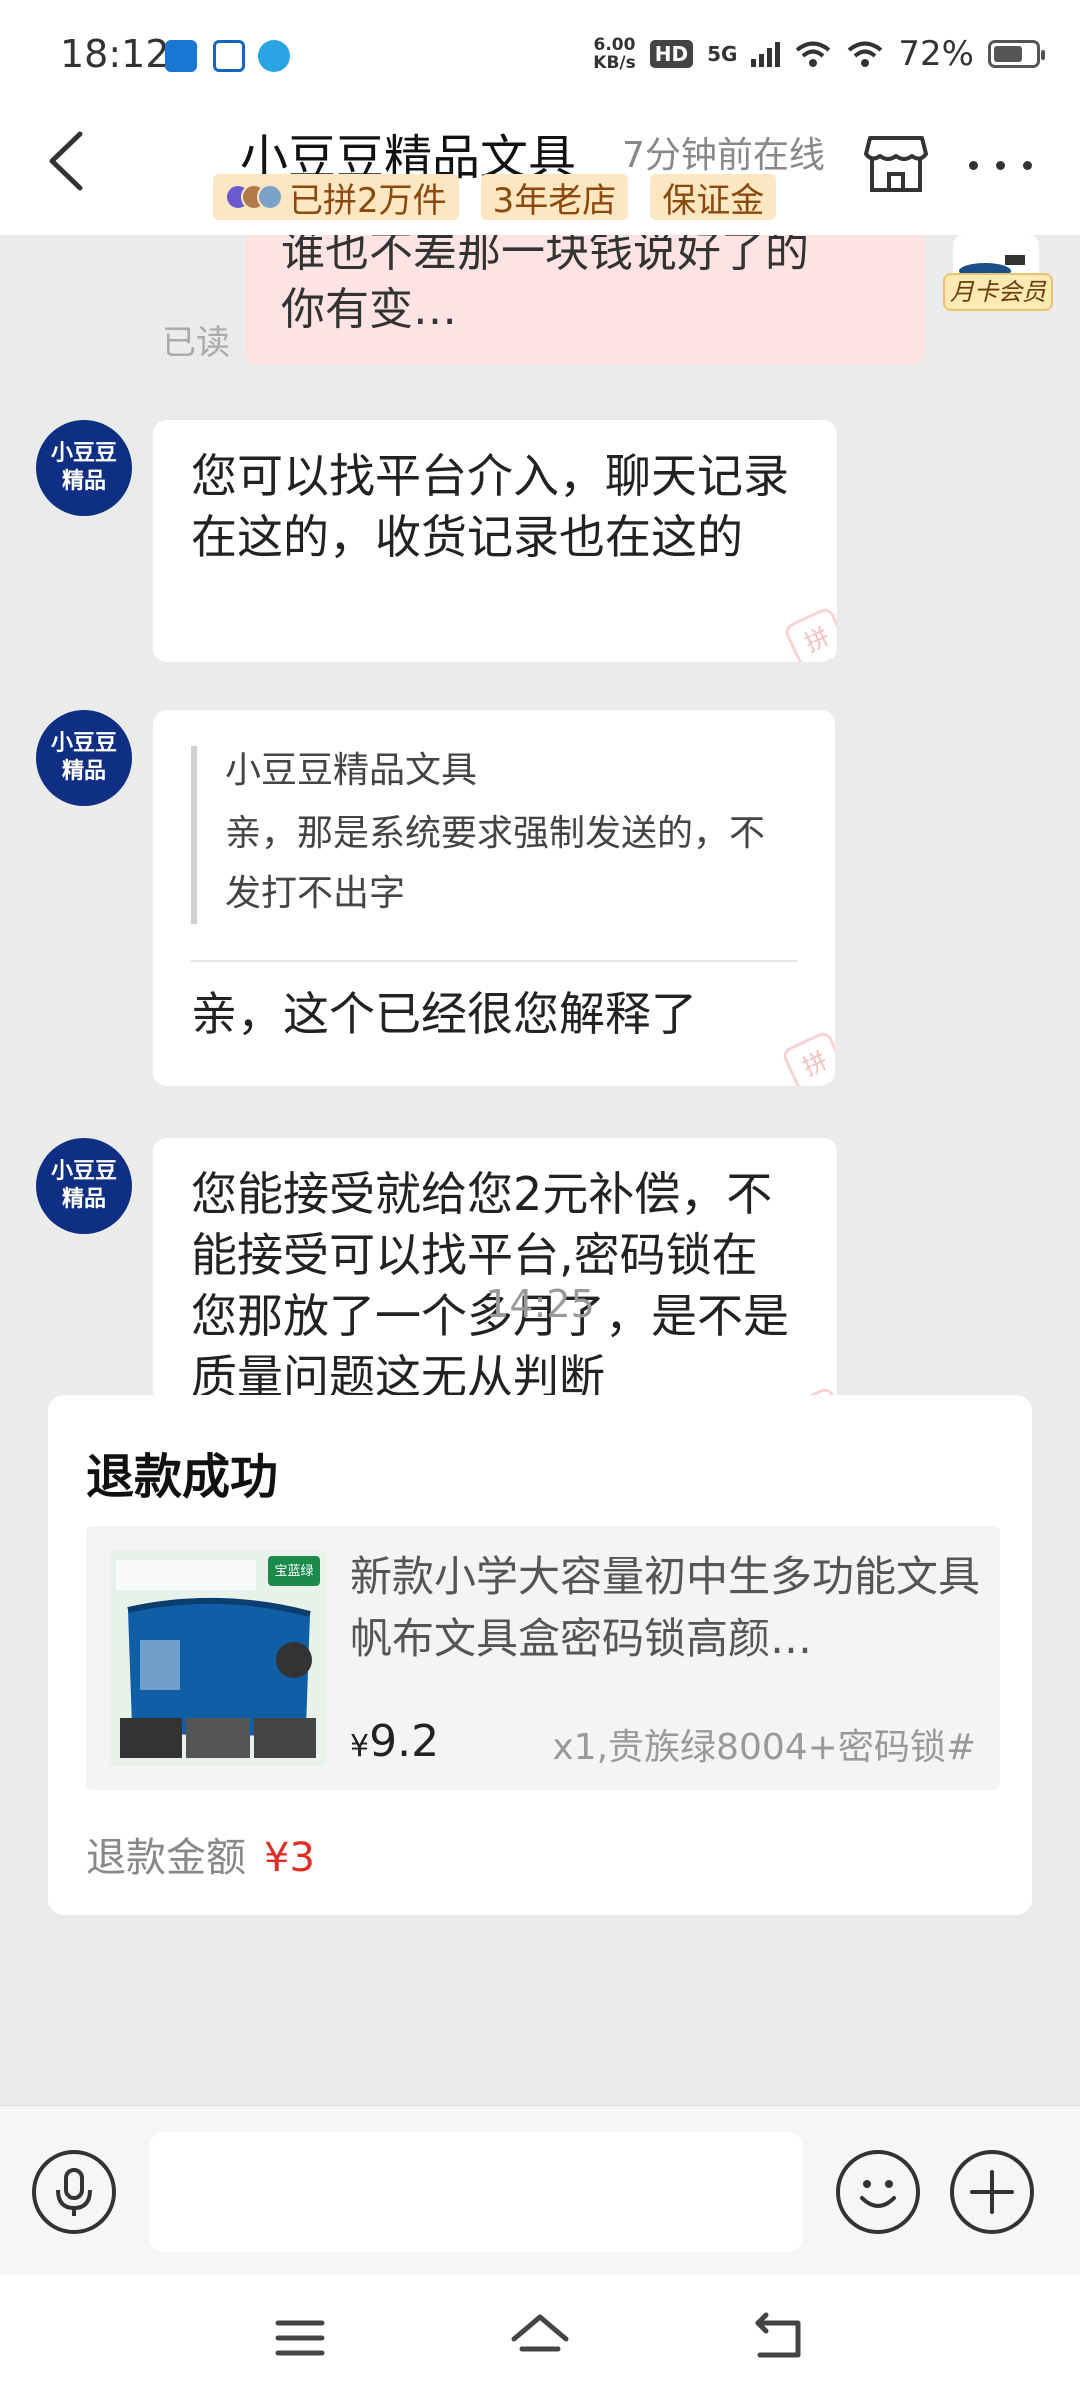  Describe the element at coordinates (723, 155) in the screenshot. I see `online-status: 7分钟前在线` at that location.